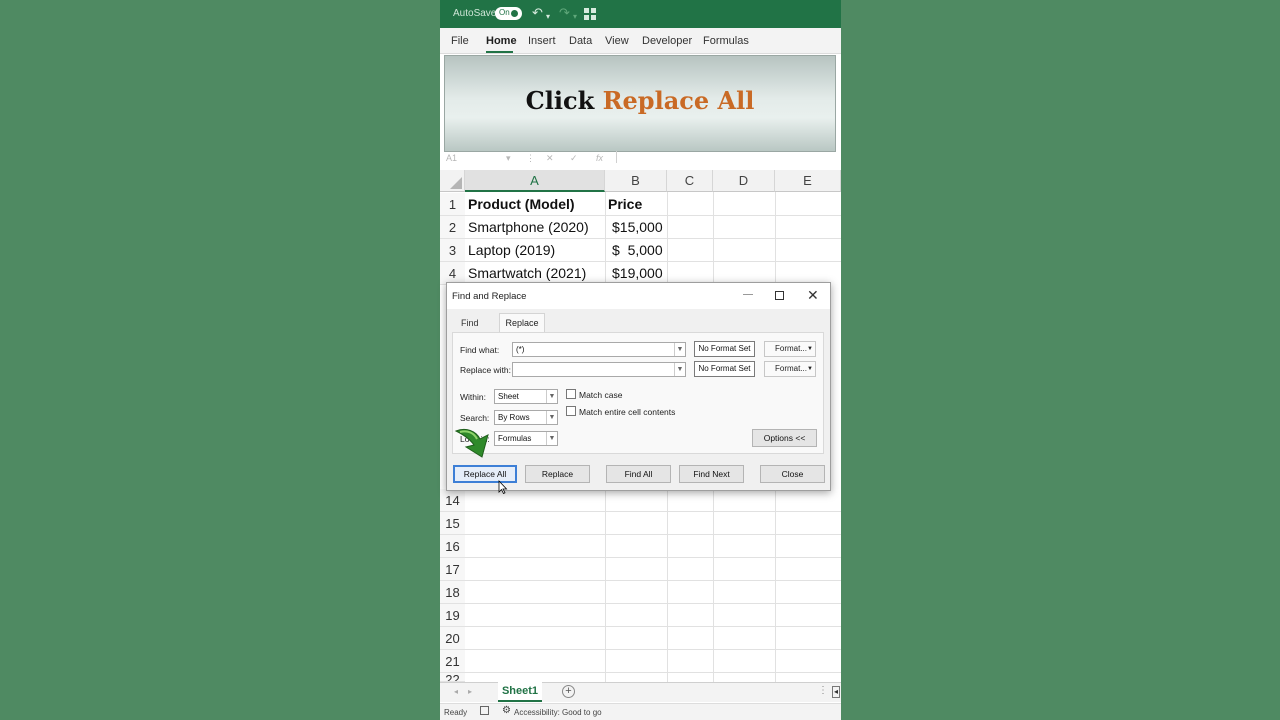 The image size is (1280, 720). I want to click on menu-data: Data, so click(580, 41).